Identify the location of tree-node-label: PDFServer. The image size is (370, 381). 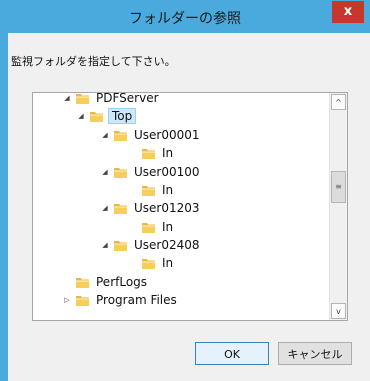
(127, 98).